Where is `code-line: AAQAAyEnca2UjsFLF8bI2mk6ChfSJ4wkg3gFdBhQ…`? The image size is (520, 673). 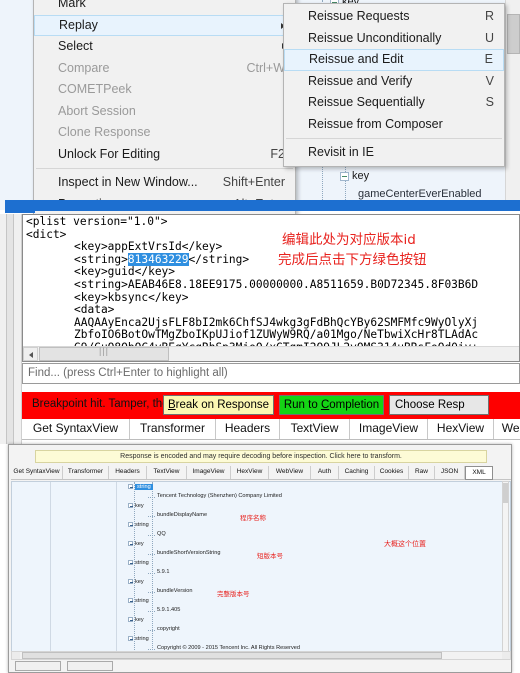 code-line: AAQAAyEnca2UjsFLF8bI2mk6ChfSJ4wkg3gFdBhQ… is located at coordinates (276, 322).